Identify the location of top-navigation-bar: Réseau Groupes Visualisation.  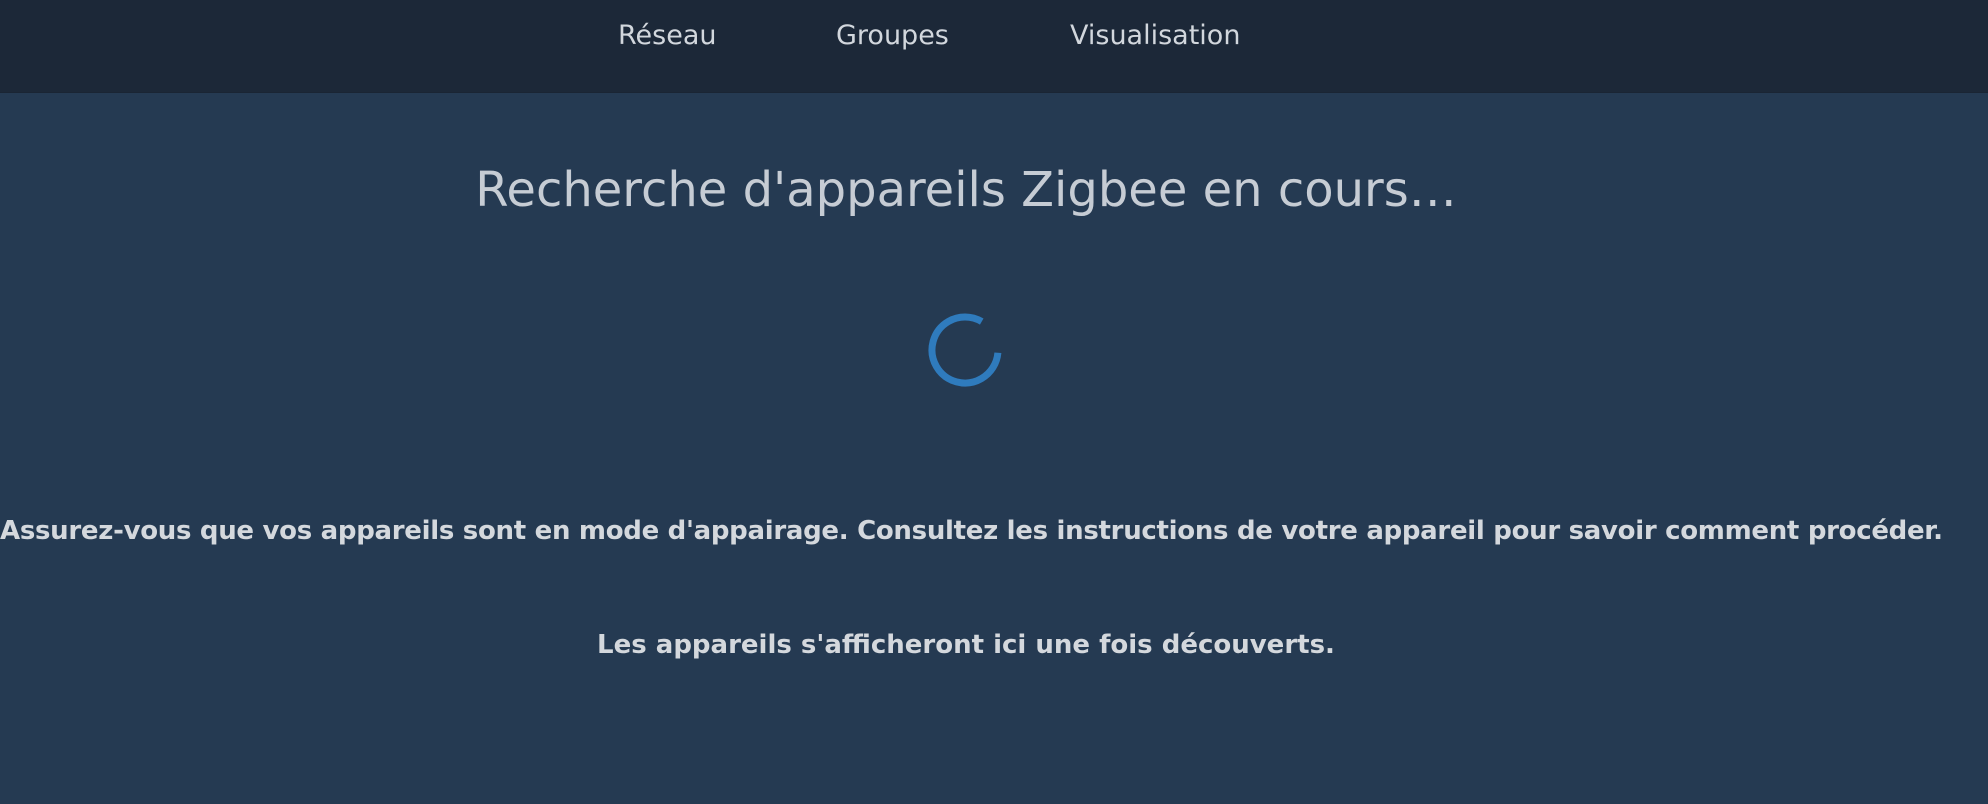
(994, 46).